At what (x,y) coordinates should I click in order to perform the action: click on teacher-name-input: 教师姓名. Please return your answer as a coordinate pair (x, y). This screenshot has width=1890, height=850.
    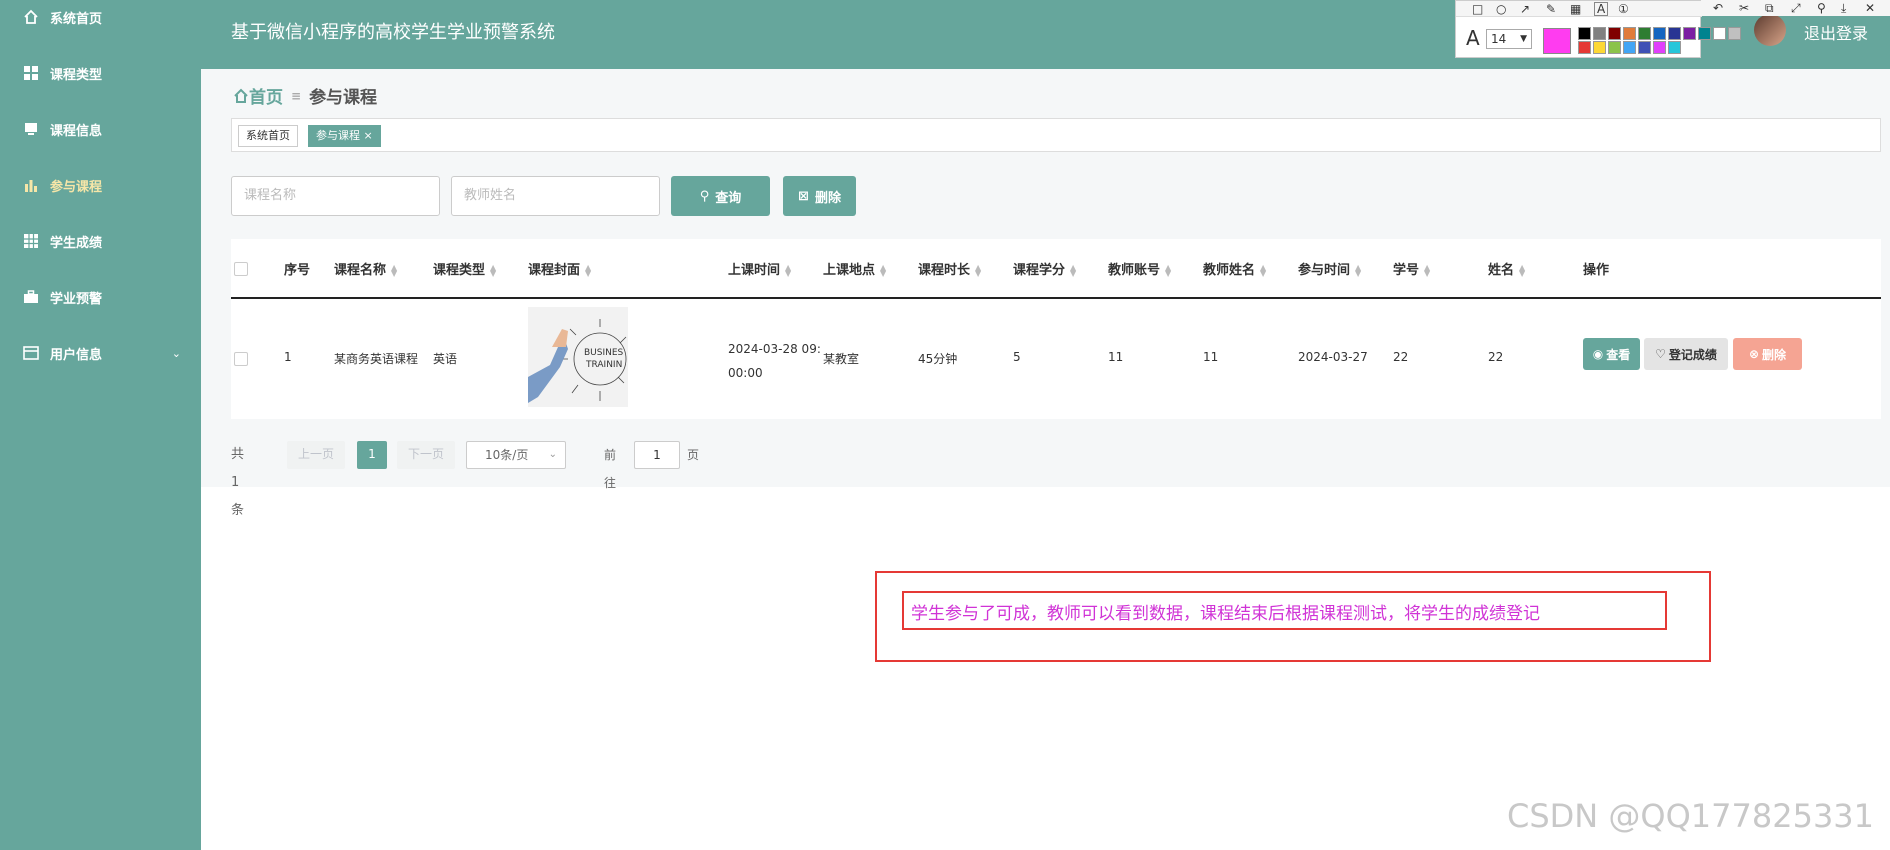
    Looking at the image, I should click on (555, 196).